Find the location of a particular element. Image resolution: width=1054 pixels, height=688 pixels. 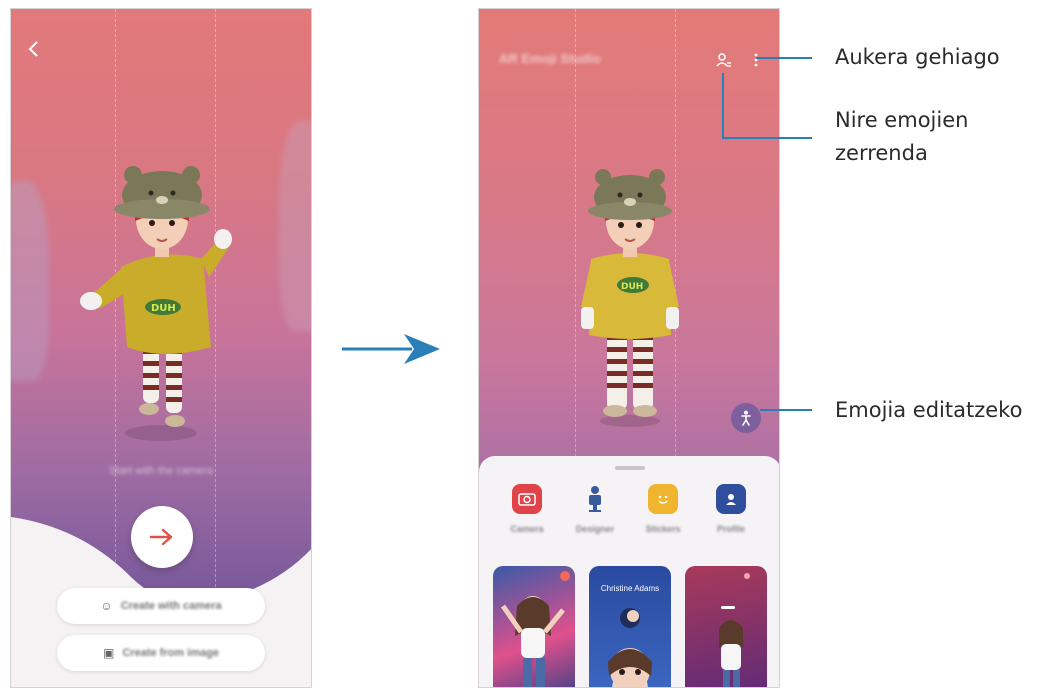

annotation-my-emojis-line2: zerrenda is located at coordinates (881, 153).